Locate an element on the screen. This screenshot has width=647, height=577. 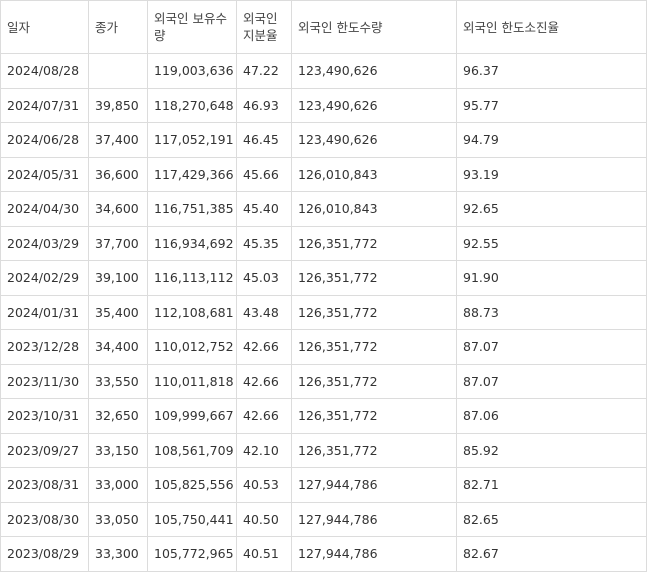
cell-foreign-ratio: 47.22 is located at coordinates (264, 71).